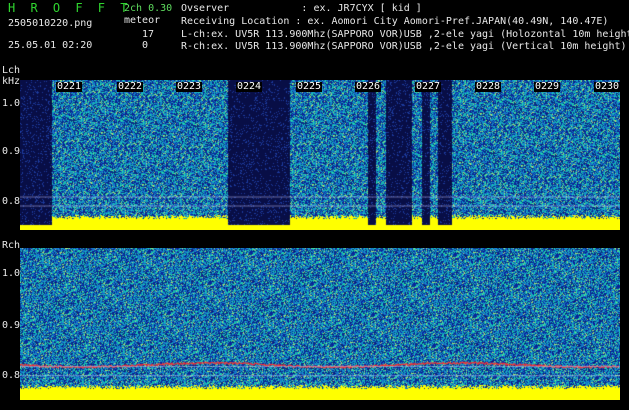  What do you see at coordinates (70, 8) in the screenshot?
I see `app-title: H R O F F T` at bounding box center [70, 8].